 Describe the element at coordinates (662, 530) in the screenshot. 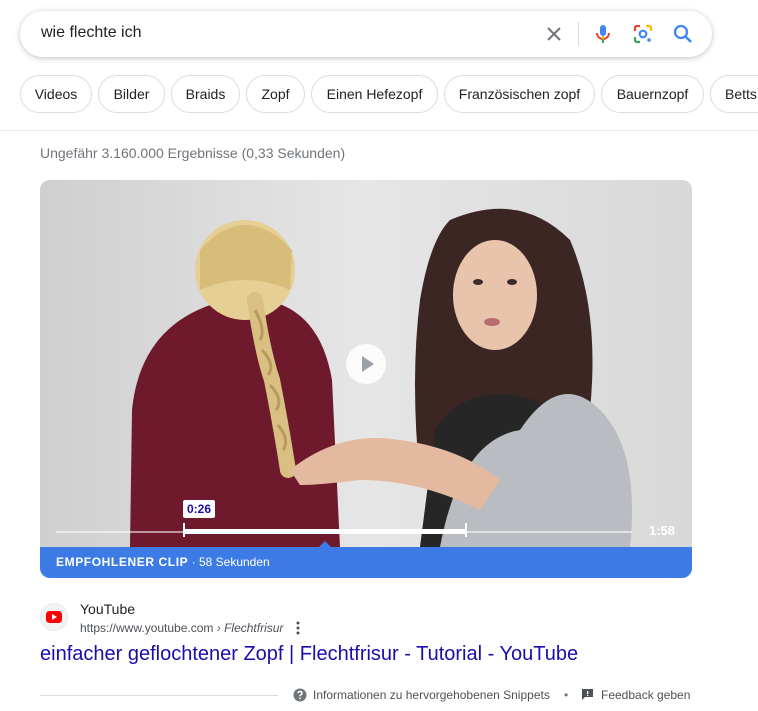

I see `video-duration: 1:58` at that location.